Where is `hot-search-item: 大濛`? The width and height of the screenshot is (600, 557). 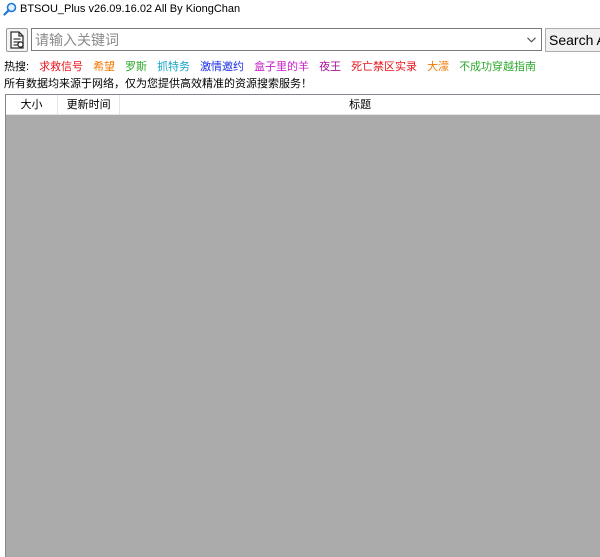
hot-search-item: 大濛 is located at coordinates (438, 66).